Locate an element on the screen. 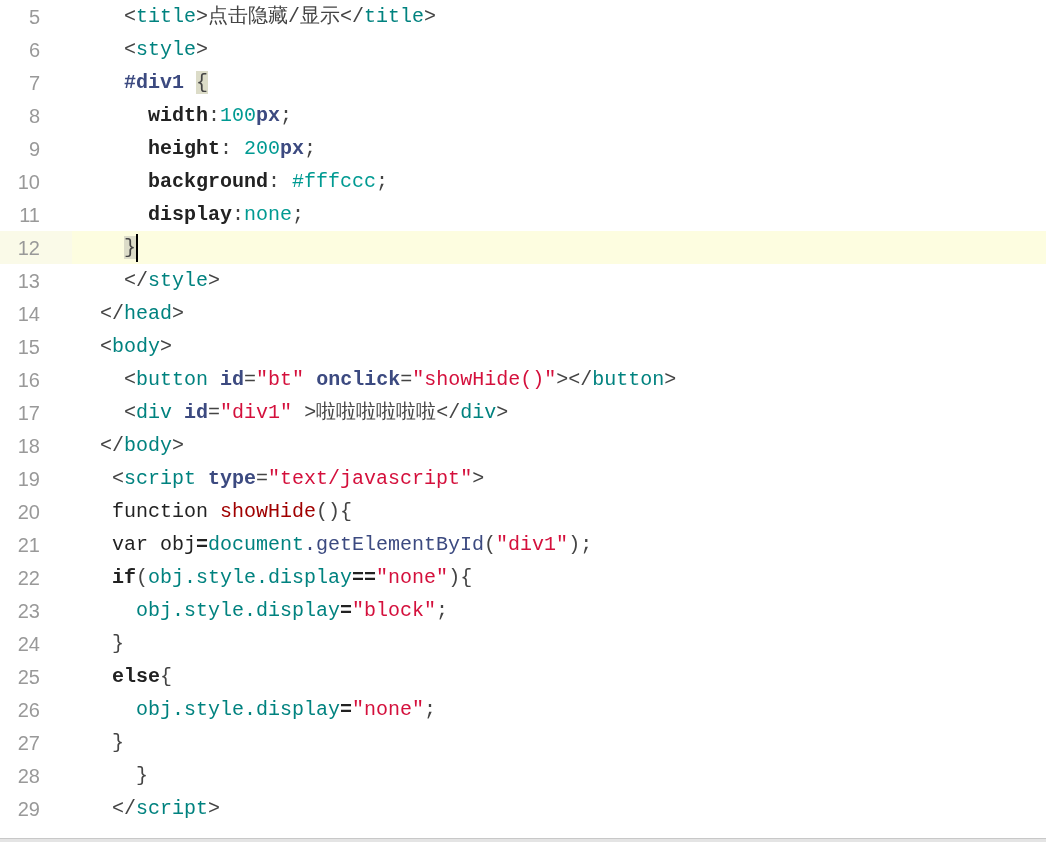 This screenshot has width=1046, height=842. line-number: 22 is located at coordinates (28, 578).